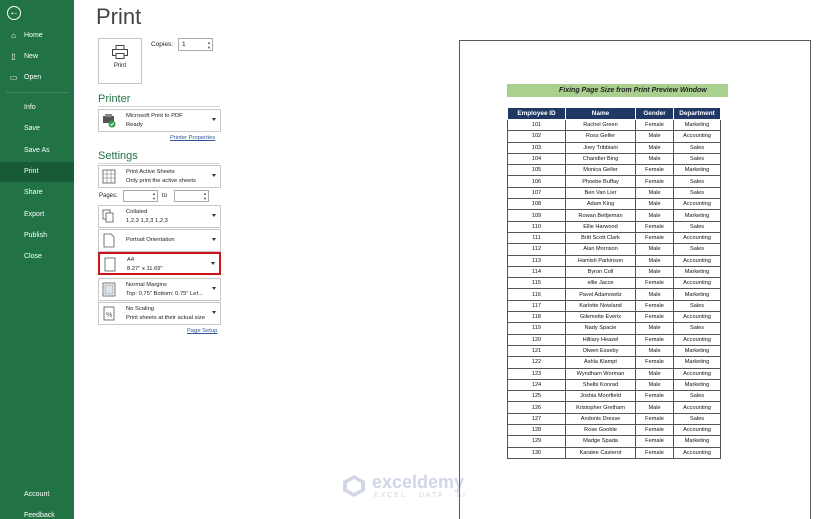  What do you see at coordinates (614, 452) in the screenshot?
I see `table-row: 130 Karalee Casterot Female Accounting` at bounding box center [614, 452].